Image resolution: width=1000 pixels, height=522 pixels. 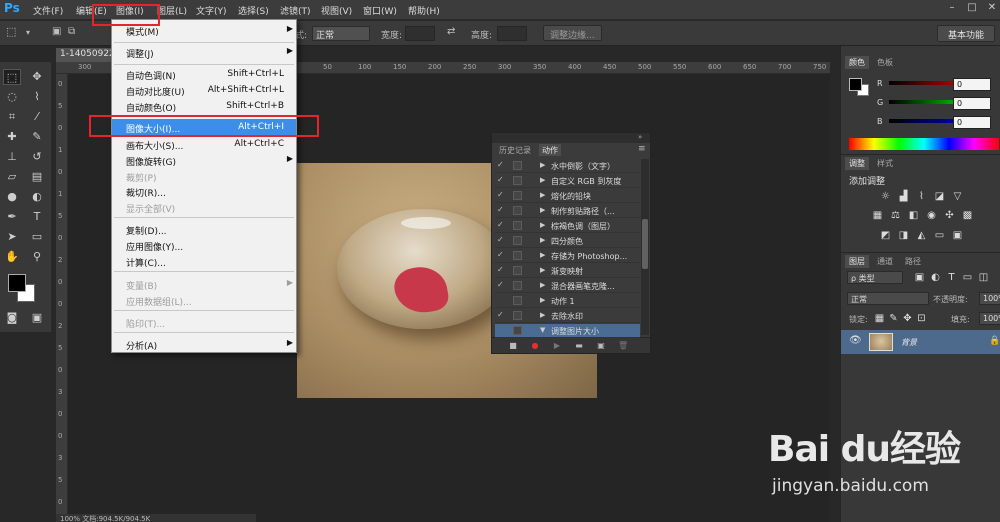 What do you see at coordinates (557, 346) in the screenshot?
I see `play-icon: ▶` at bounding box center [557, 346].